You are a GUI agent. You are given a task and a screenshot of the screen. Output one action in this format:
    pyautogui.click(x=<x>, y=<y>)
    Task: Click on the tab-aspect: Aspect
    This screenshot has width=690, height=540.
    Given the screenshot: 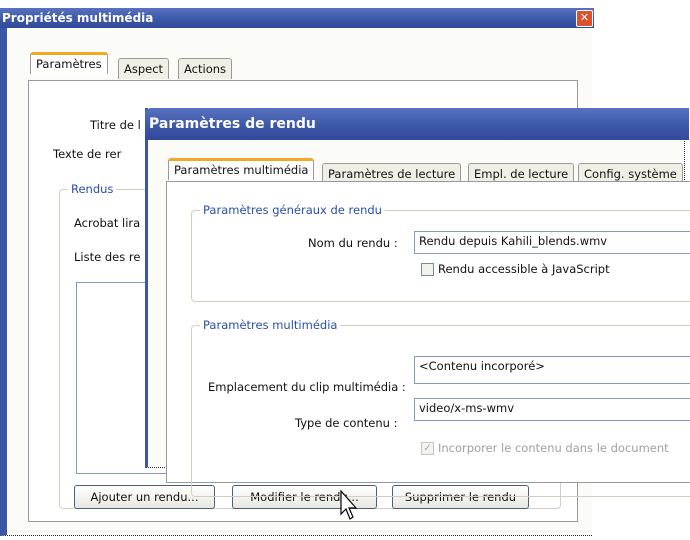 What is the action you would take?
    pyautogui.click(x=144, y=68)
    